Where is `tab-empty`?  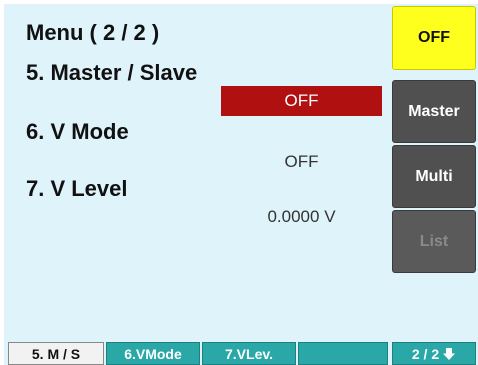 tab-empty is located at coordinates (343, 353).